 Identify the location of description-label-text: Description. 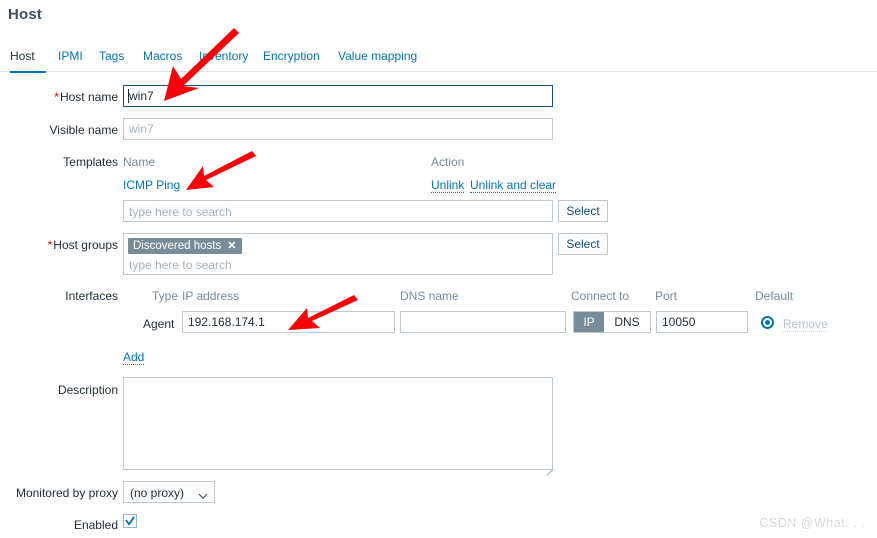
(87, 390).